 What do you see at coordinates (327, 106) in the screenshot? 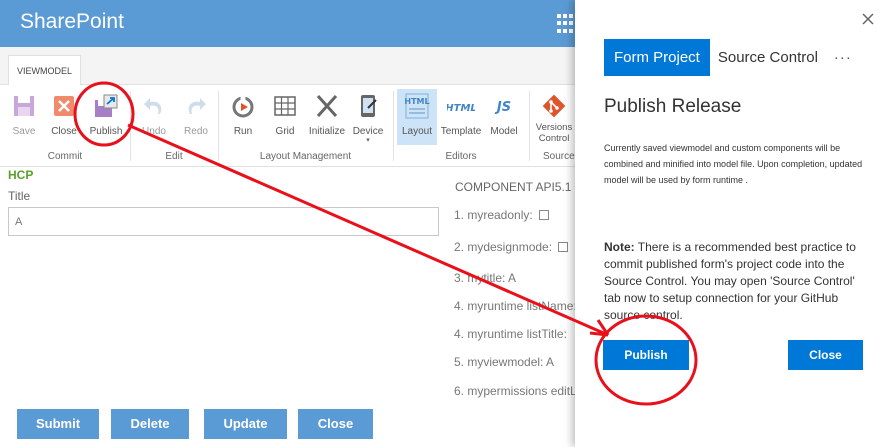
I see `initialize-icon` at bounding box center [327, 106].